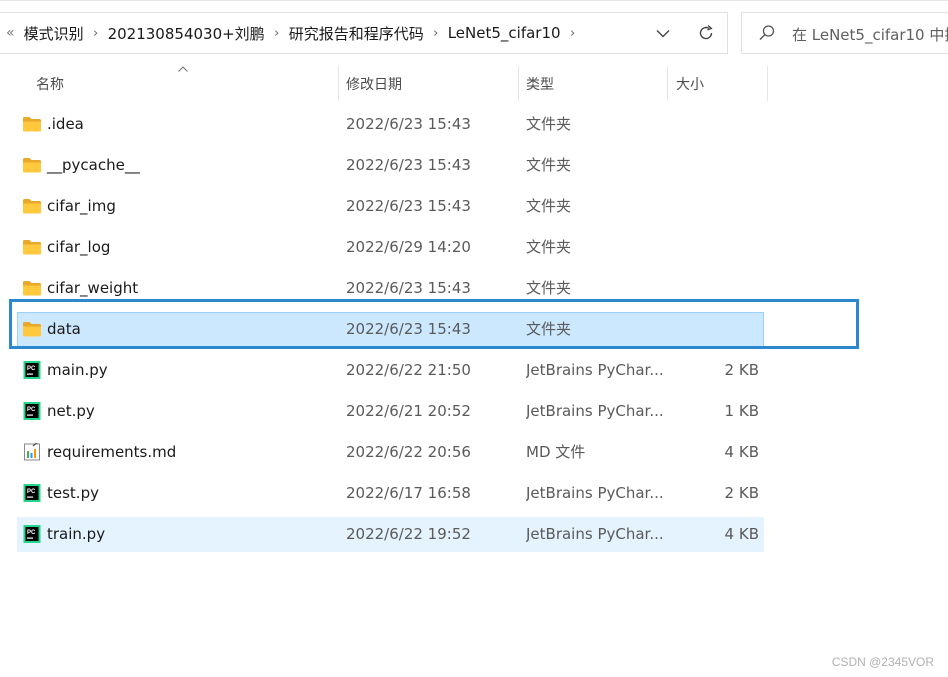  I want to click on file-date: 2022/6/21 20:52, so click(408, 411).